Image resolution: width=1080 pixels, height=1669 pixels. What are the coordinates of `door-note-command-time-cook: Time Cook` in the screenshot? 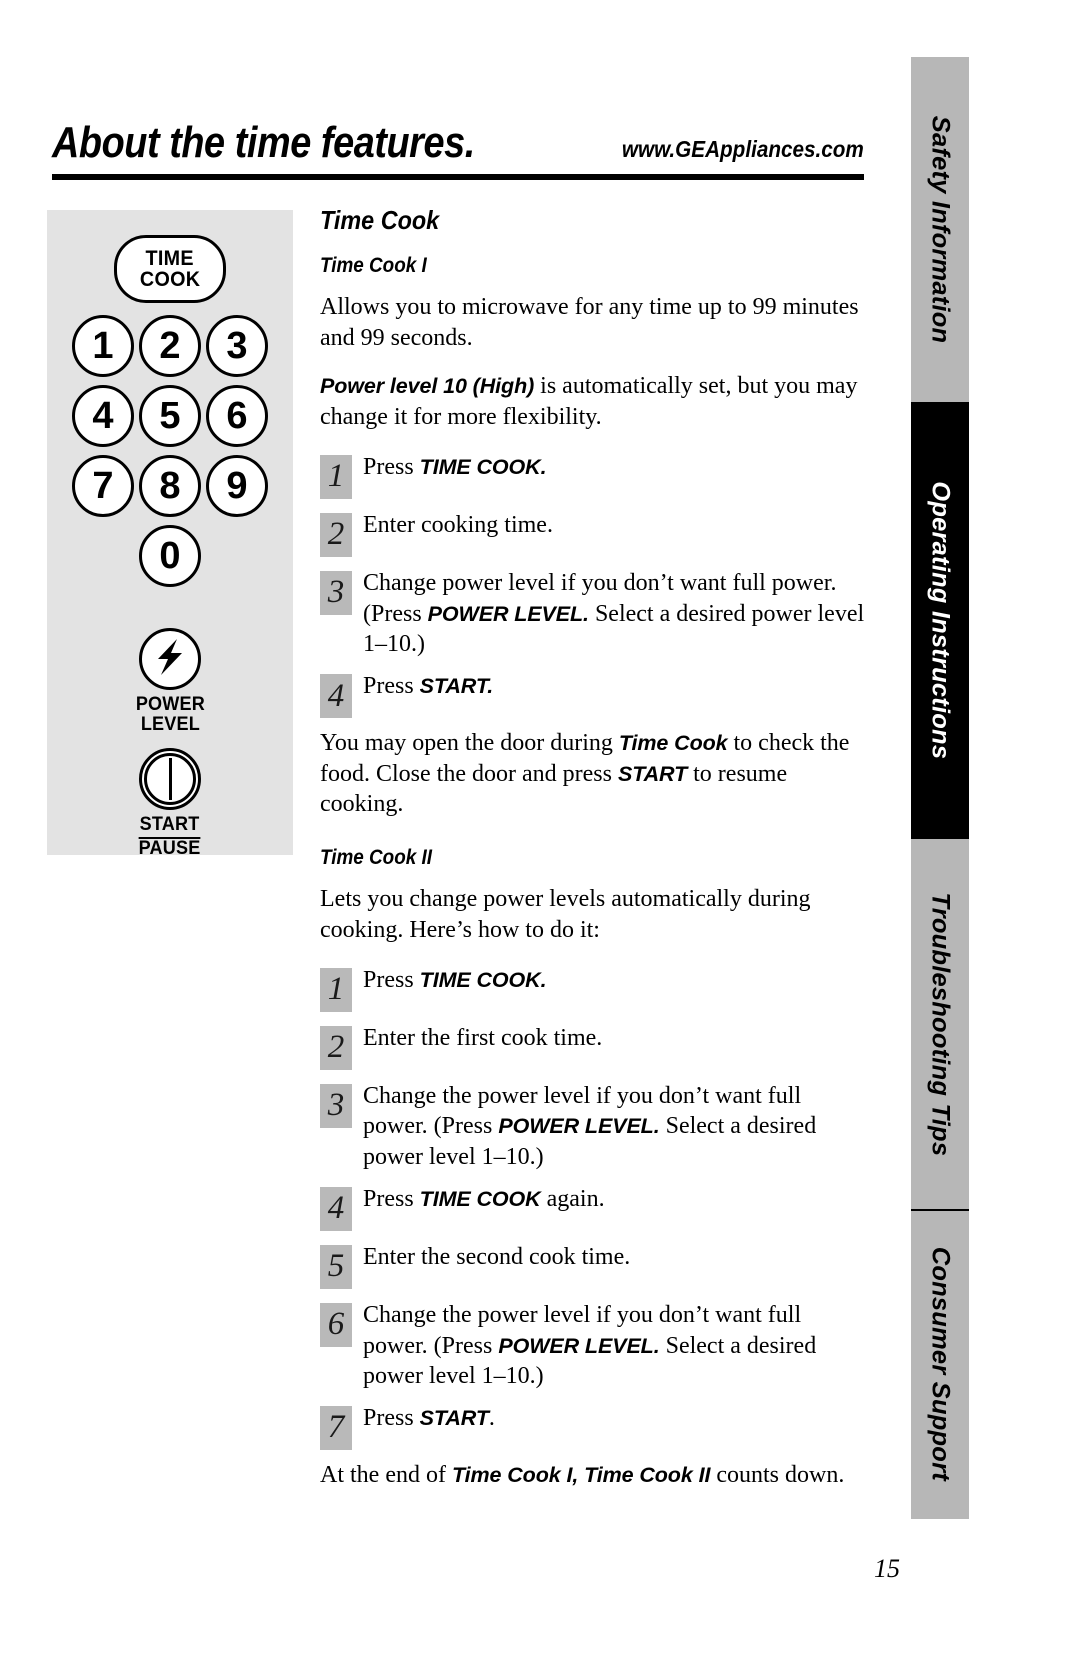 It's located at (673, 743).